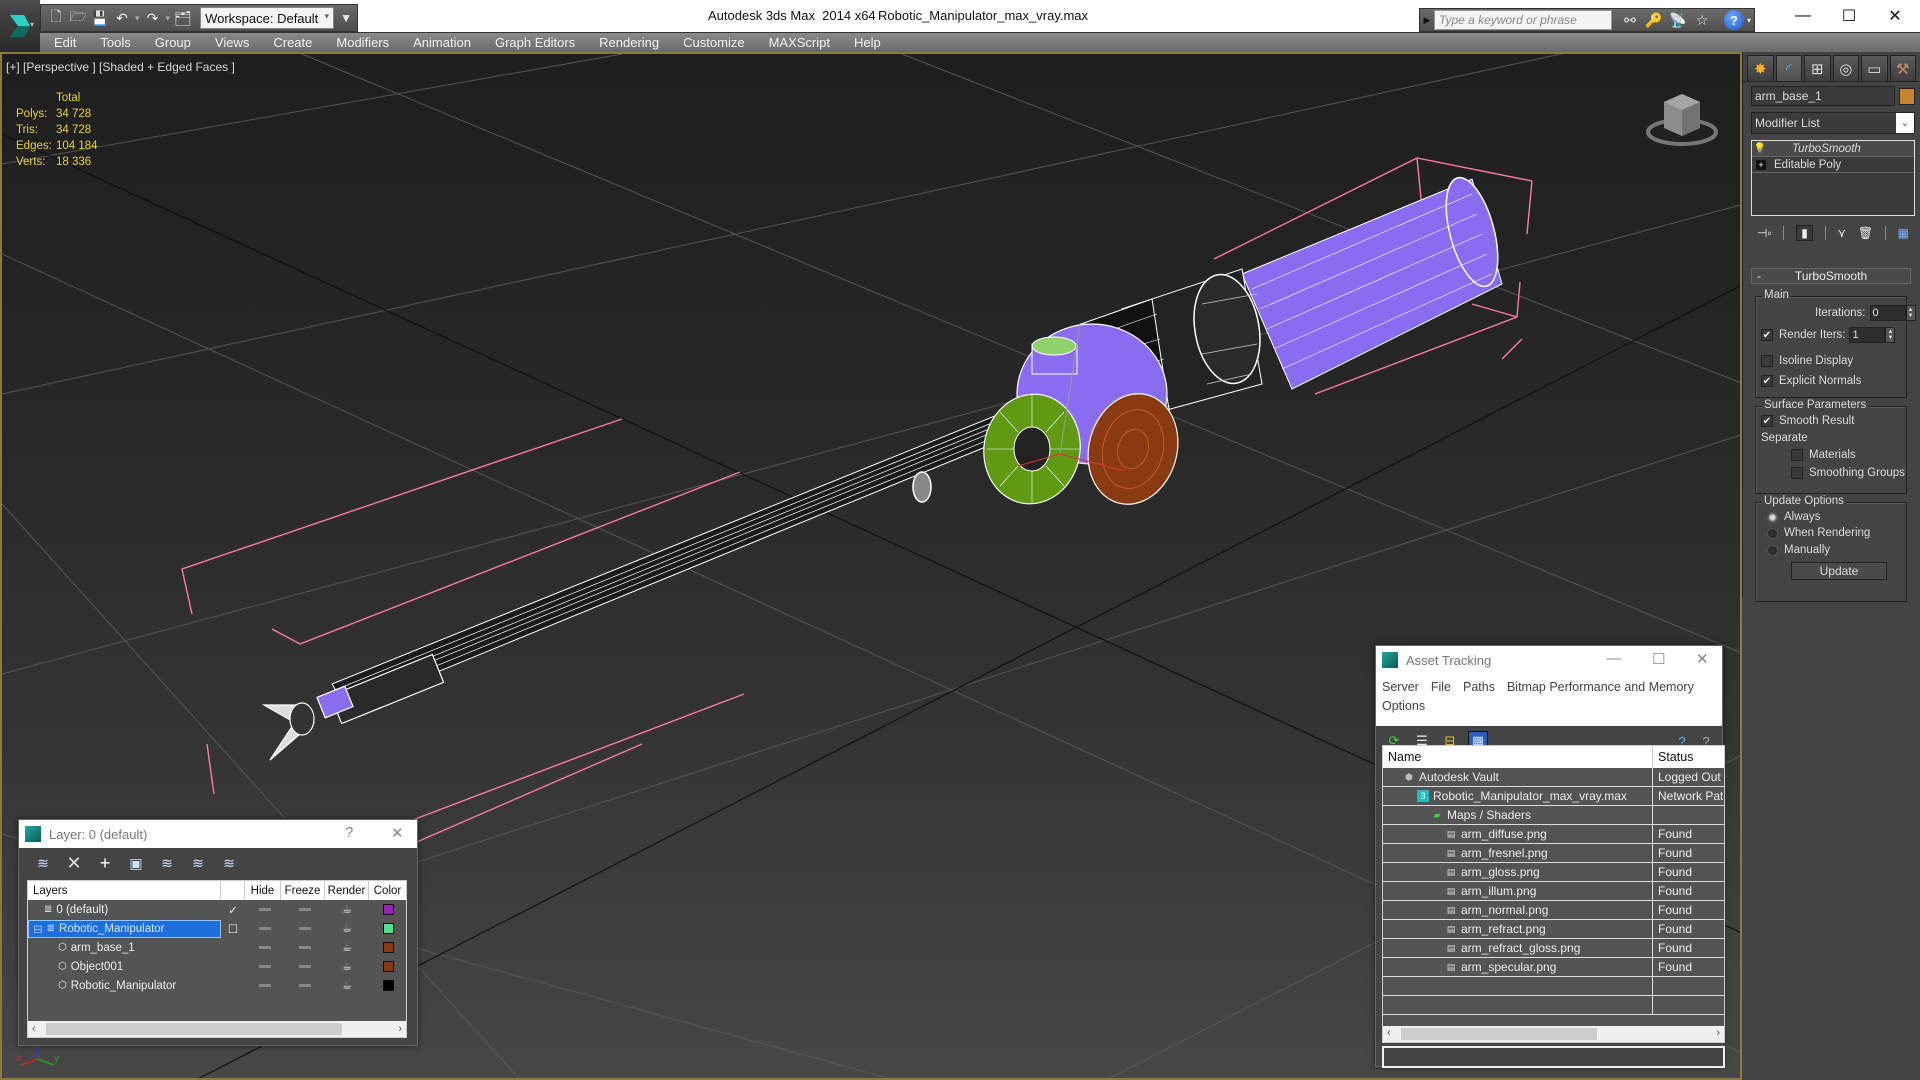  Describe the element at coordinates (78, 17) in the screenshot. I see `open-icon: 🗁` at that location.